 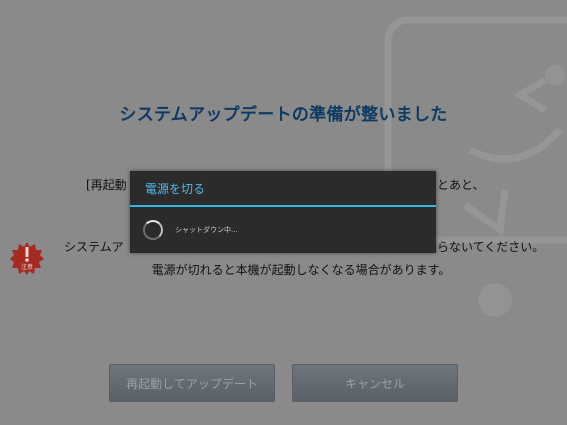 I want to click on restart-update-button: 再起動してアップデート, so click(x=192, y=383).